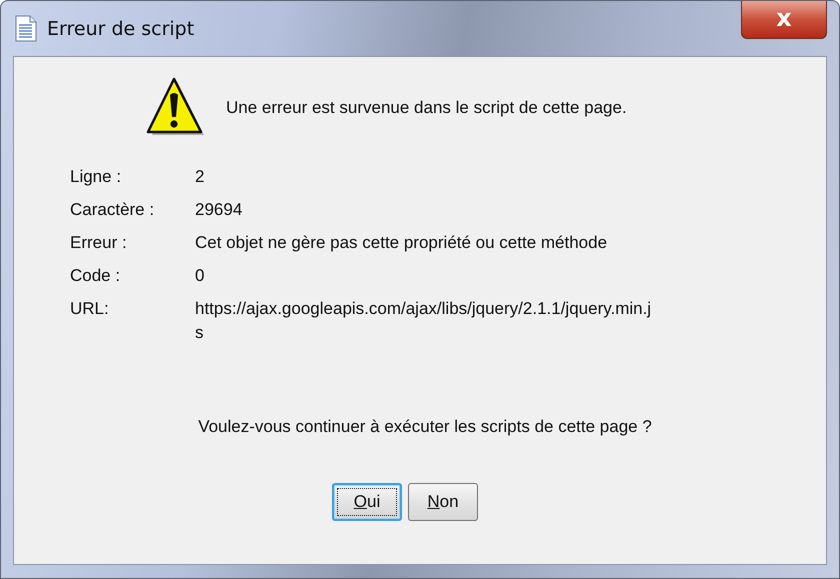 This screenshot has width=840, height=579. What do you see at coordinates (120, 29) in the screenshot?
I see `window-title: Erreur de script` at bounding box center [120, 29].